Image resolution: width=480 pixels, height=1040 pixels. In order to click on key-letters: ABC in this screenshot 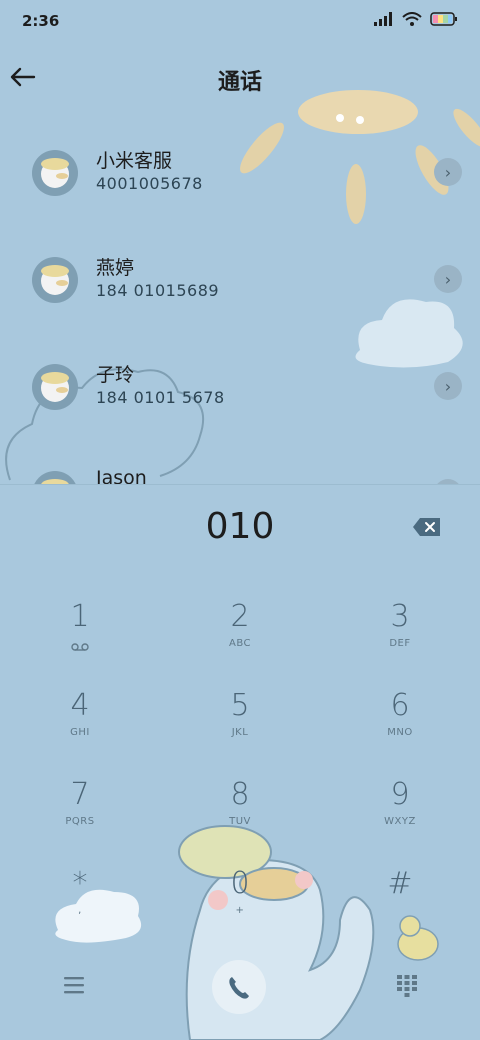, I will do `click(239, 643)`.